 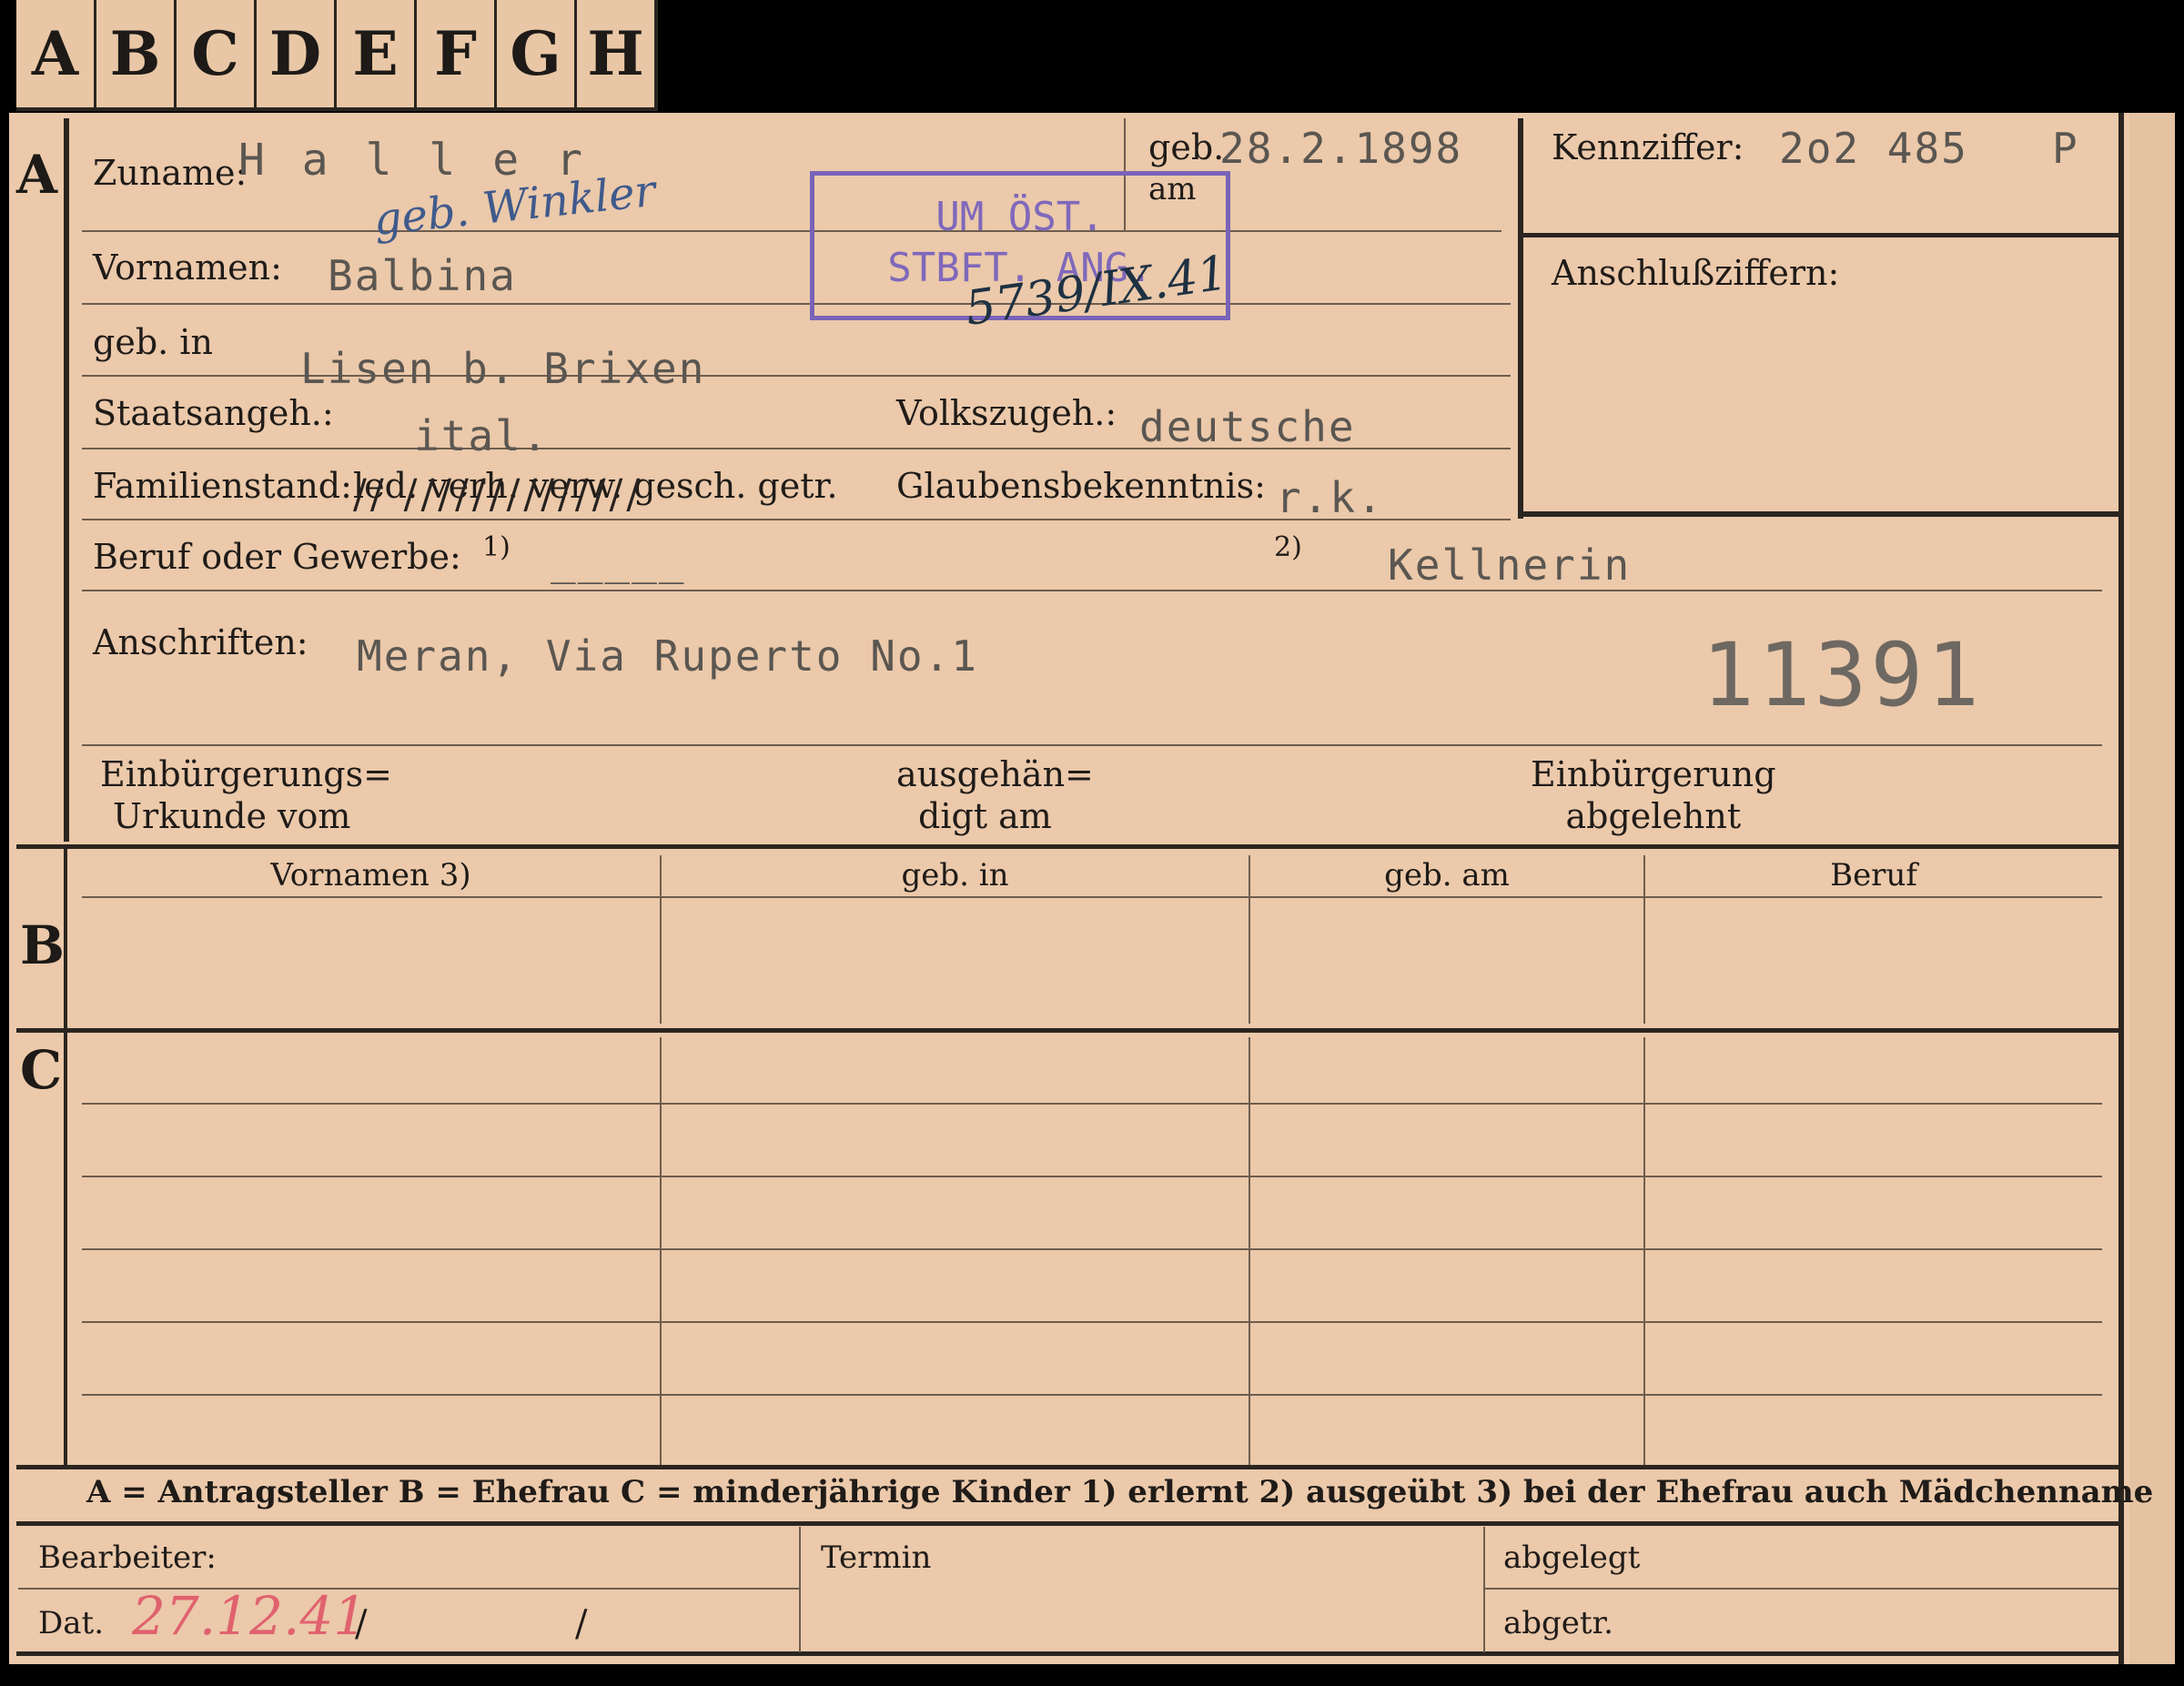 I want to click on naturalization-label: Einbürgerungs= Urkunde vom, so click(x=246, y=795).